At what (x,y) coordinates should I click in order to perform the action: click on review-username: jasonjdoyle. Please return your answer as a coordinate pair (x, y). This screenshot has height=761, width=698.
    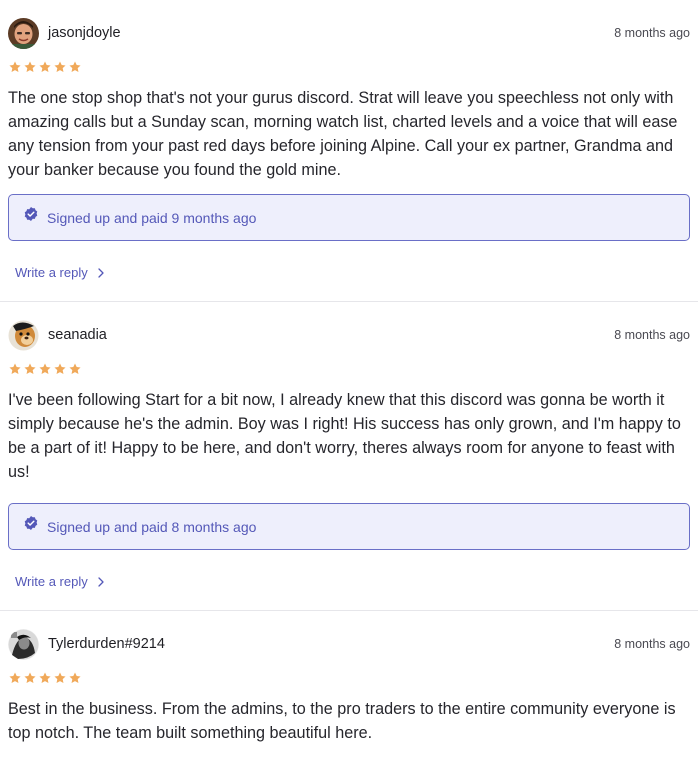
    Looking at the image, I should click on (84, 33).